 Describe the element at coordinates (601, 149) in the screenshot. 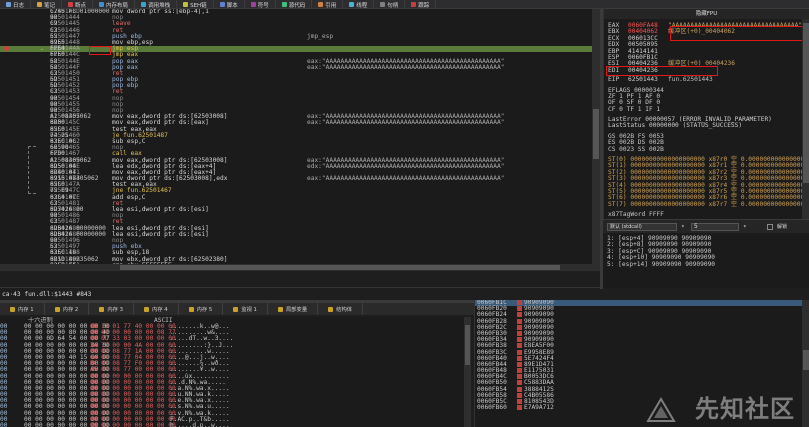

I see `vertical-splitter` at that location.